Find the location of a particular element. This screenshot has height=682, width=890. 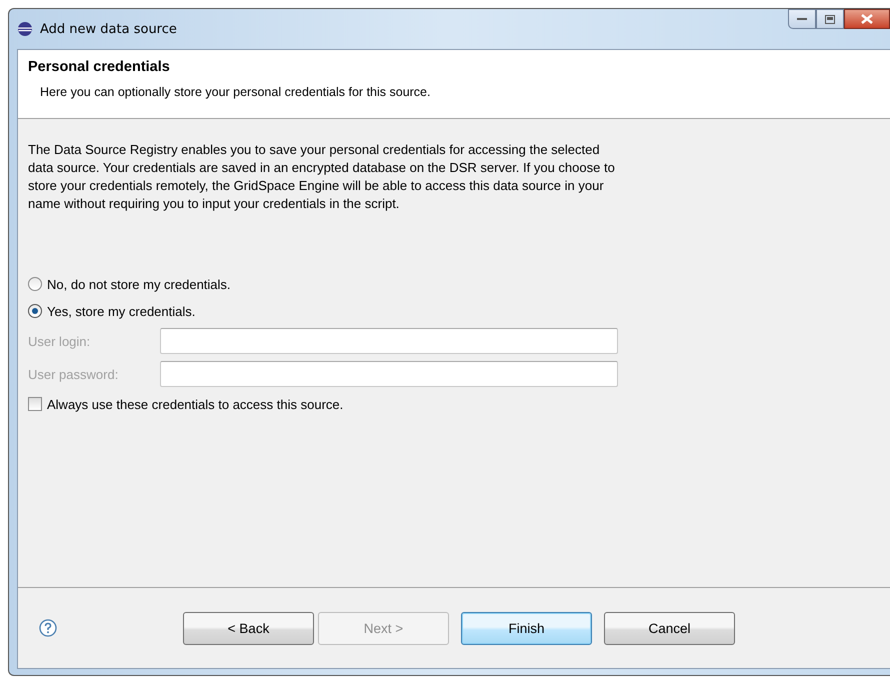

field-label: User login: is located at coordinates (60, 341).